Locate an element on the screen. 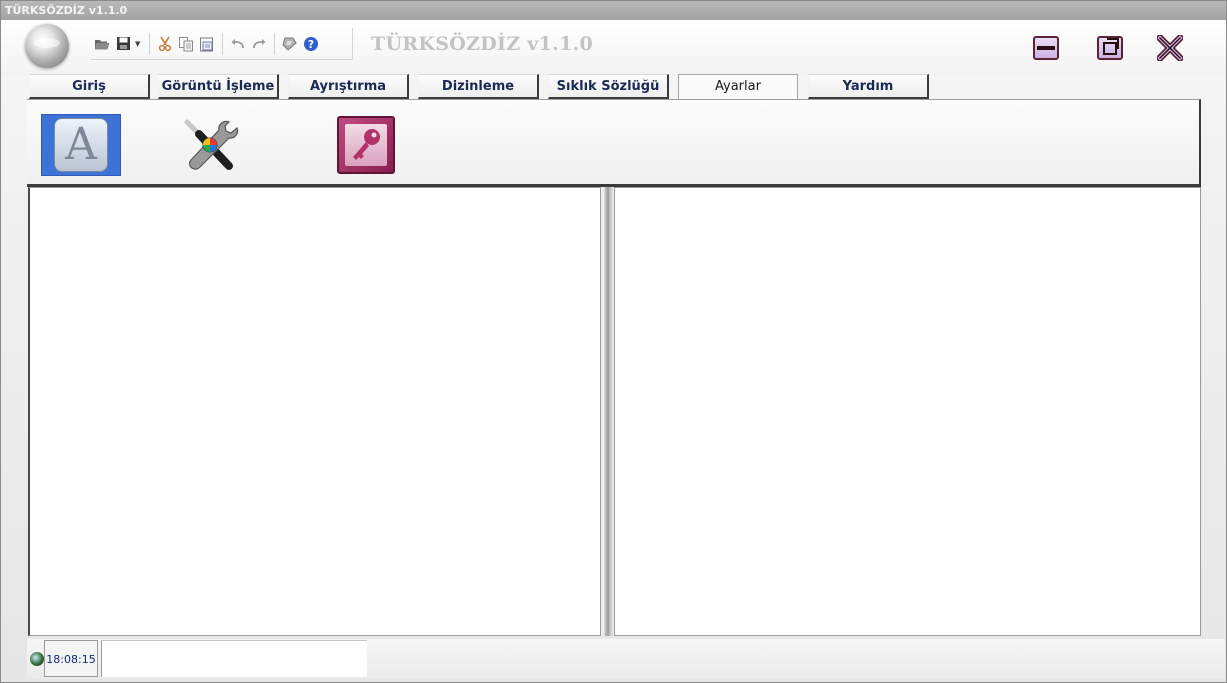  tab-siklik-sozlugu: Sıklık Sözlüğü is located at coordinates (608, 86).